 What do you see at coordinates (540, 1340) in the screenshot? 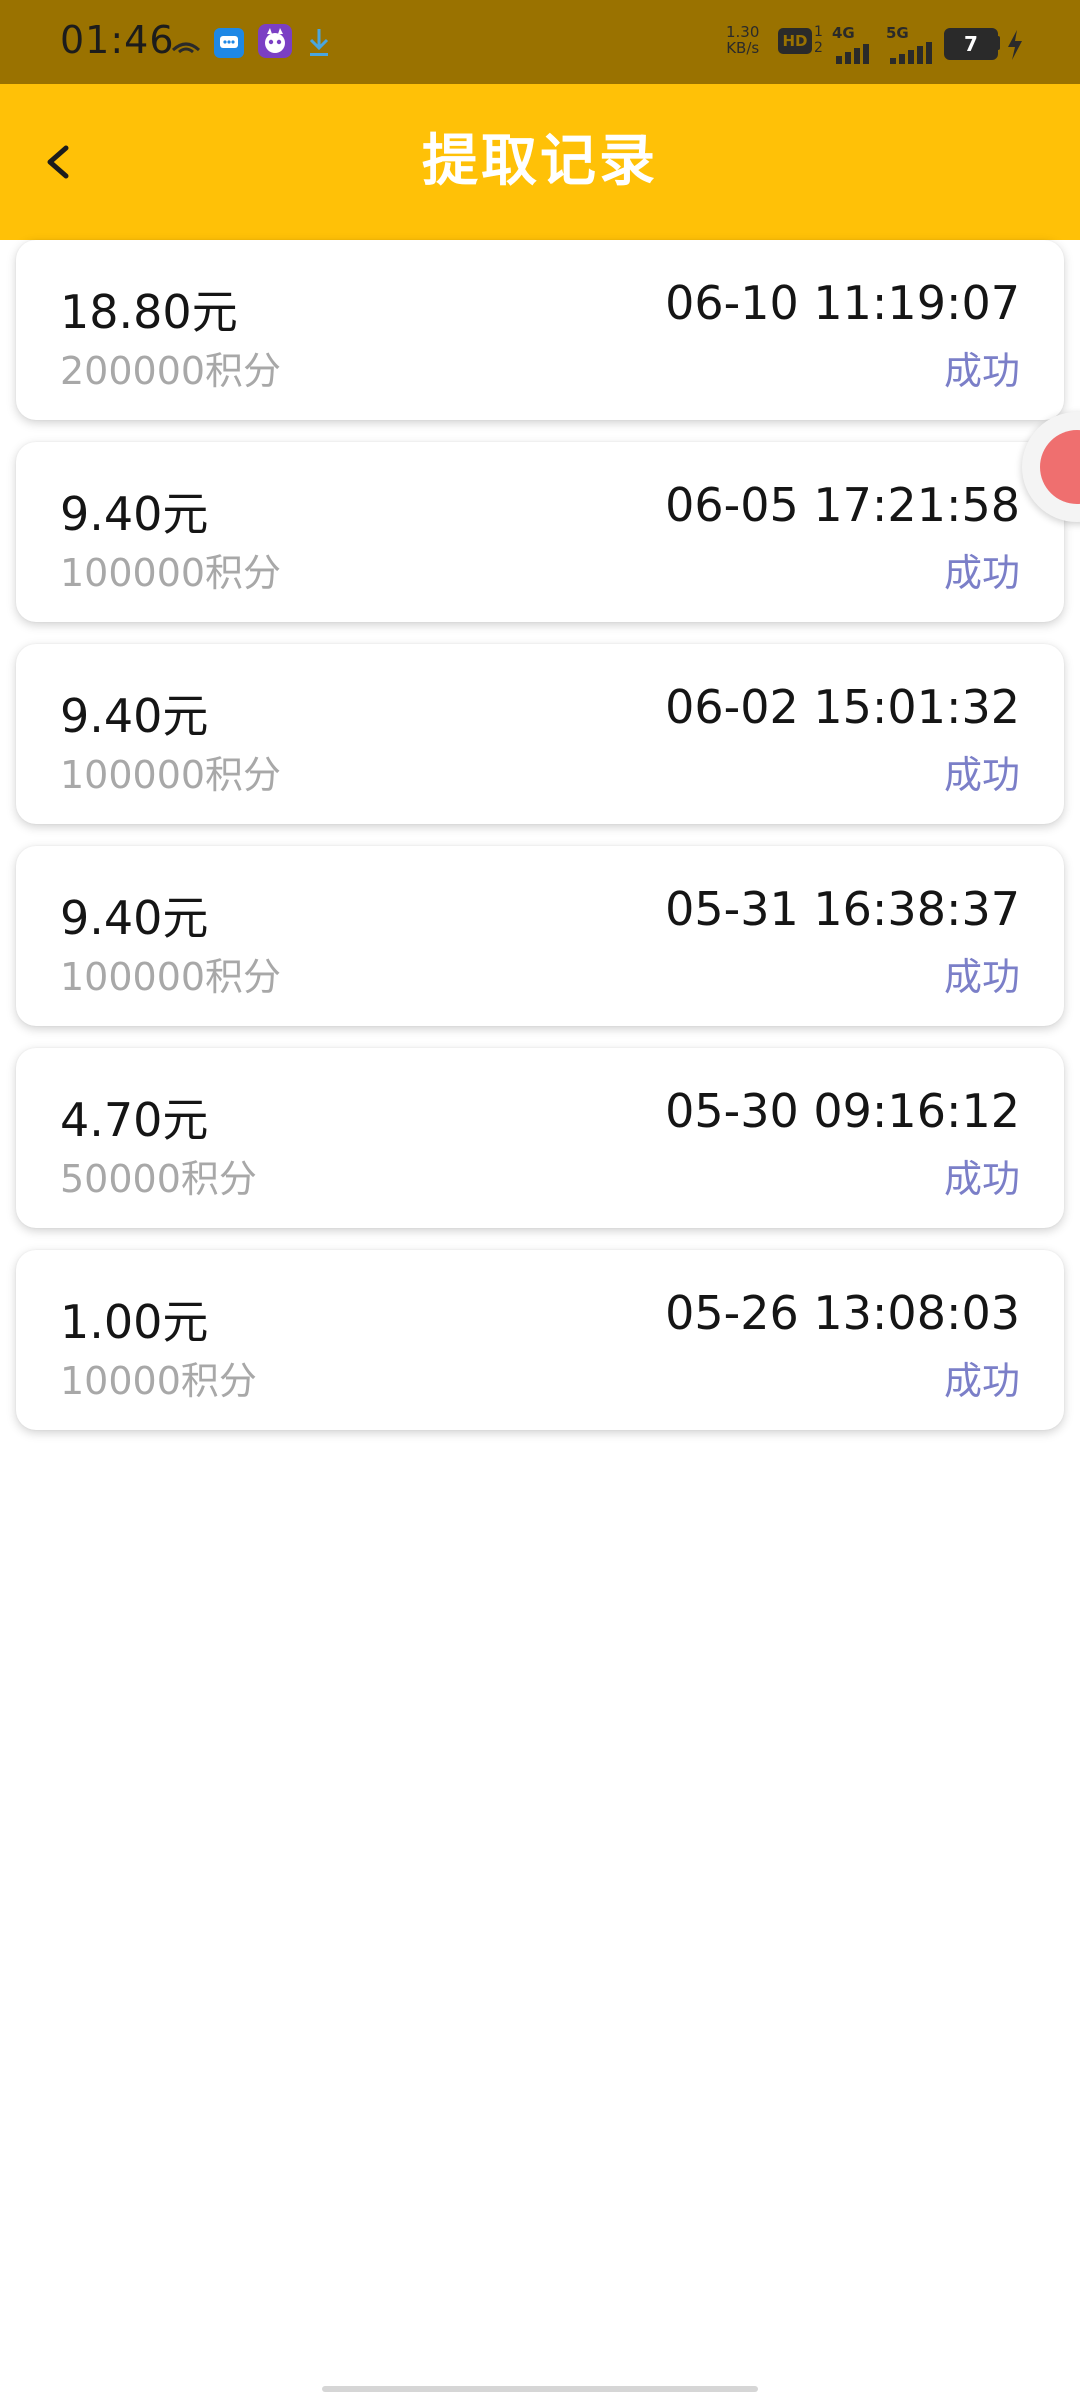
I see `record-item: 1.00元 10000积分 05-26 13:08:03 成功` at bounding box center [540, 1340].